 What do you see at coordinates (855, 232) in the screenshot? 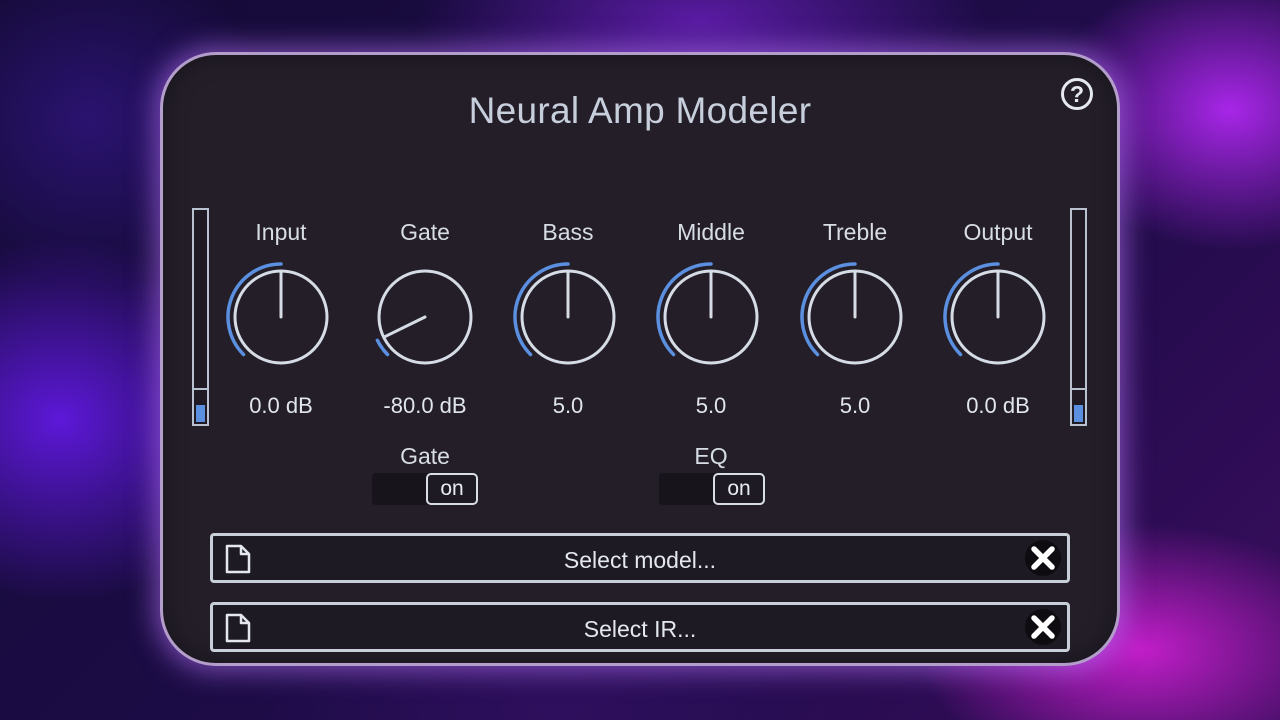
I see `knob-label-treble: Treble` at bounding box center [855, 232].